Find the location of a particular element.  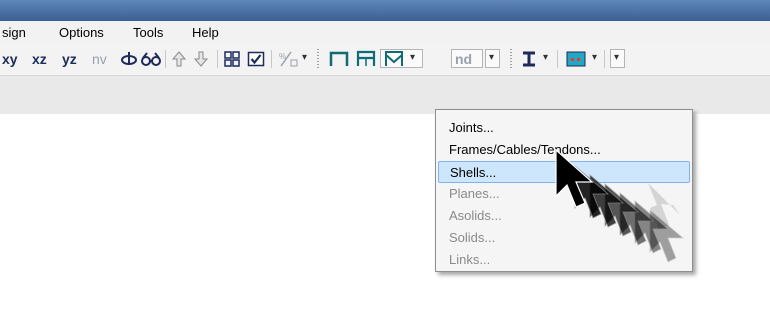

i-beam-icon is located at coordinates (529, 59).